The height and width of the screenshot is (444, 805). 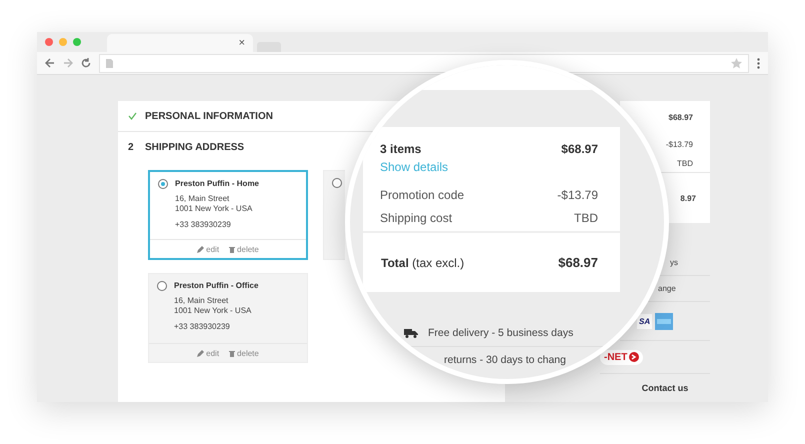 What do you see at coordinates (50, 63) in the screenshot?
I see `back-icon` at bounding box center [50, 63].